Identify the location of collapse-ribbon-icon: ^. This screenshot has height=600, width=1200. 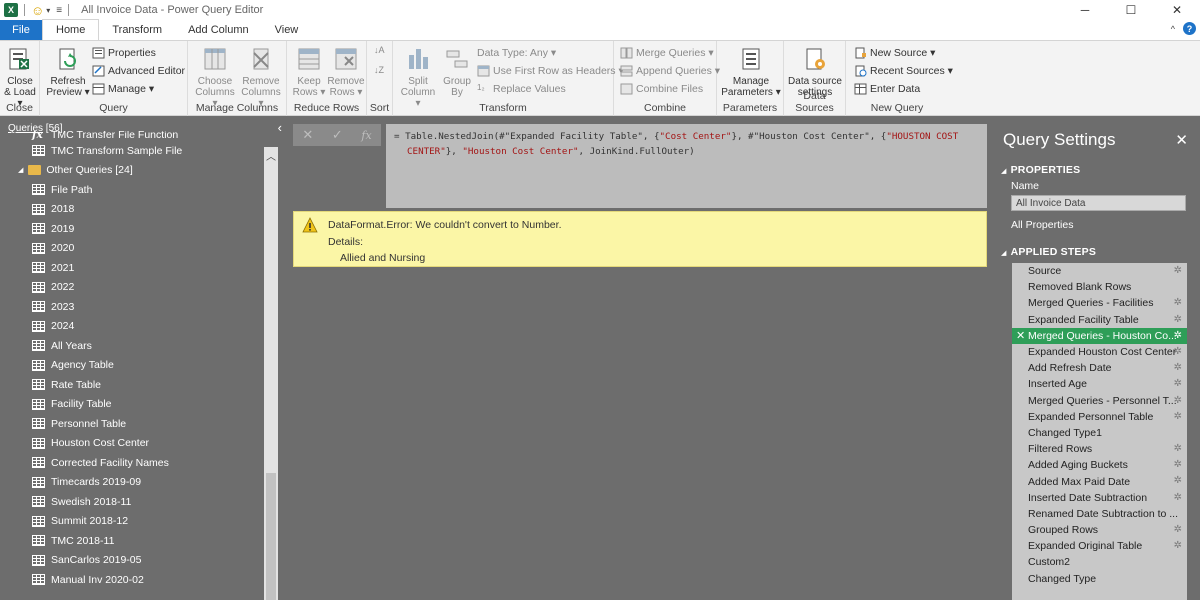
(1173, 29).